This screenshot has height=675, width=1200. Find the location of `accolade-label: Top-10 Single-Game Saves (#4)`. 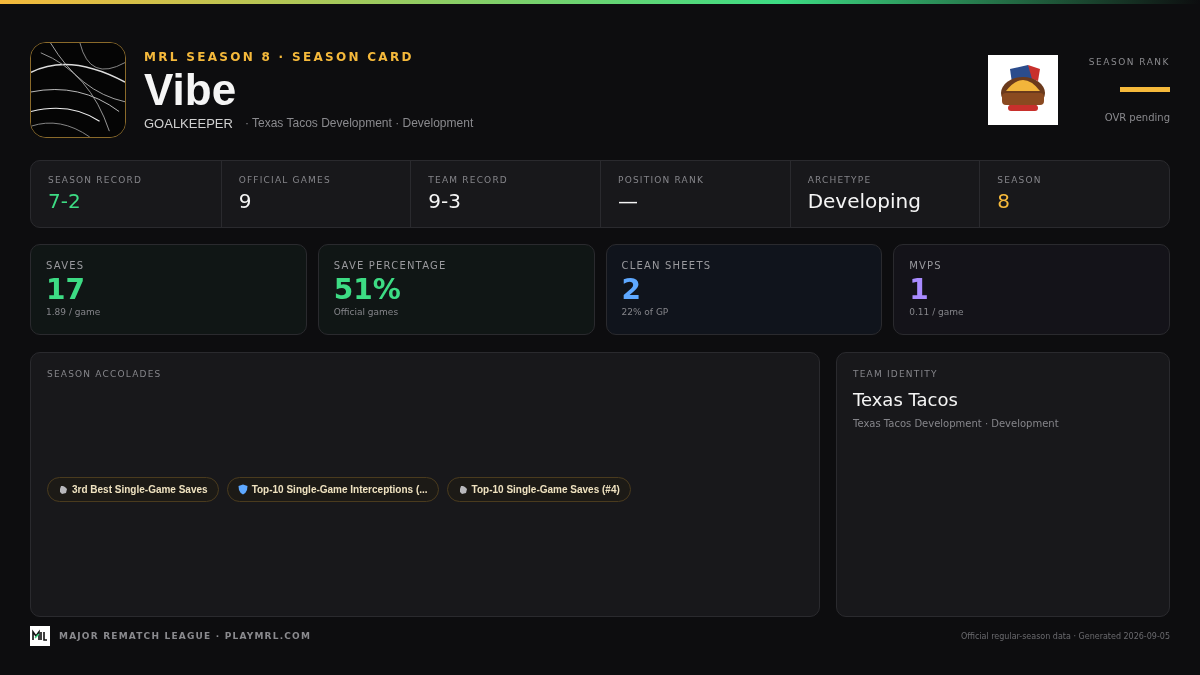

accolade-label: Top-10 Single-Game Saves (#4) is located at coordinates (545, 489).